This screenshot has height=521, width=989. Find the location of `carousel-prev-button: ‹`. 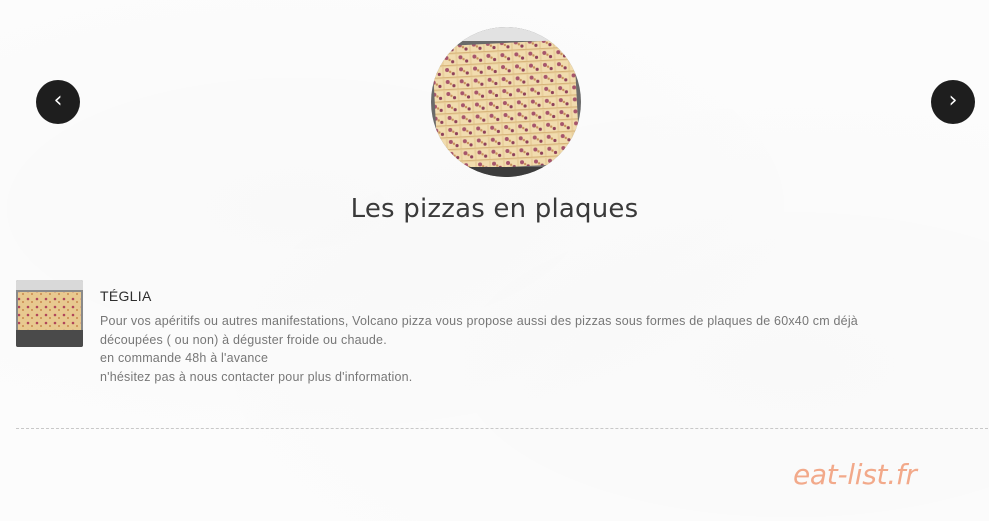

carousel-prev-button: ‹ is located at coordinates (58, 102).